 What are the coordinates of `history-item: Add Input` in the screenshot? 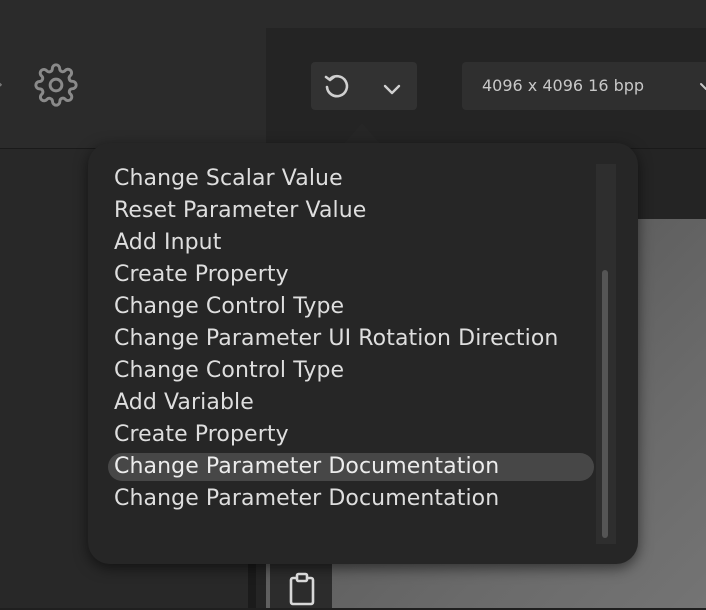 It's located at (351, 243).